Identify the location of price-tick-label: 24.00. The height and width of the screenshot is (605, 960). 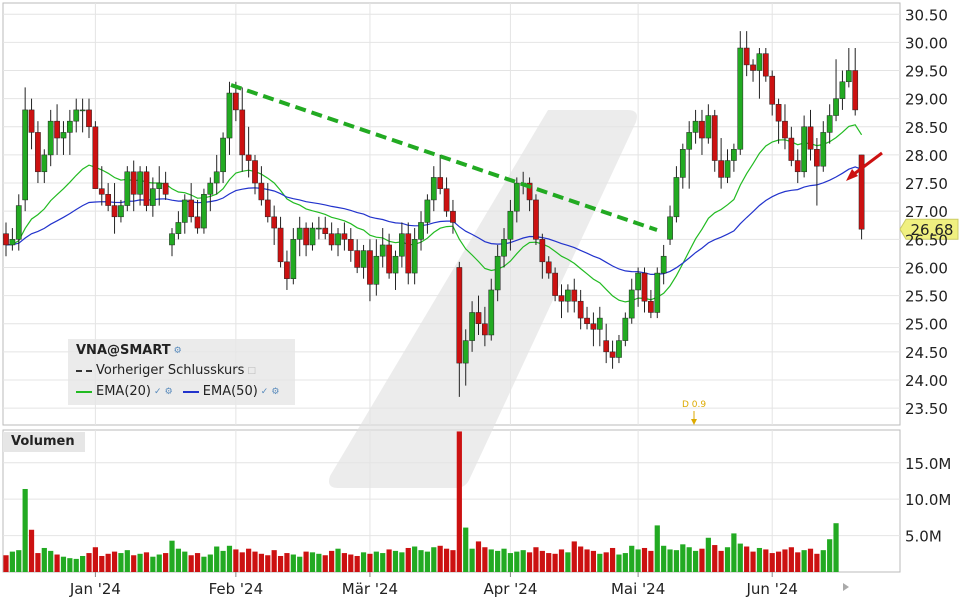
(926, 381).